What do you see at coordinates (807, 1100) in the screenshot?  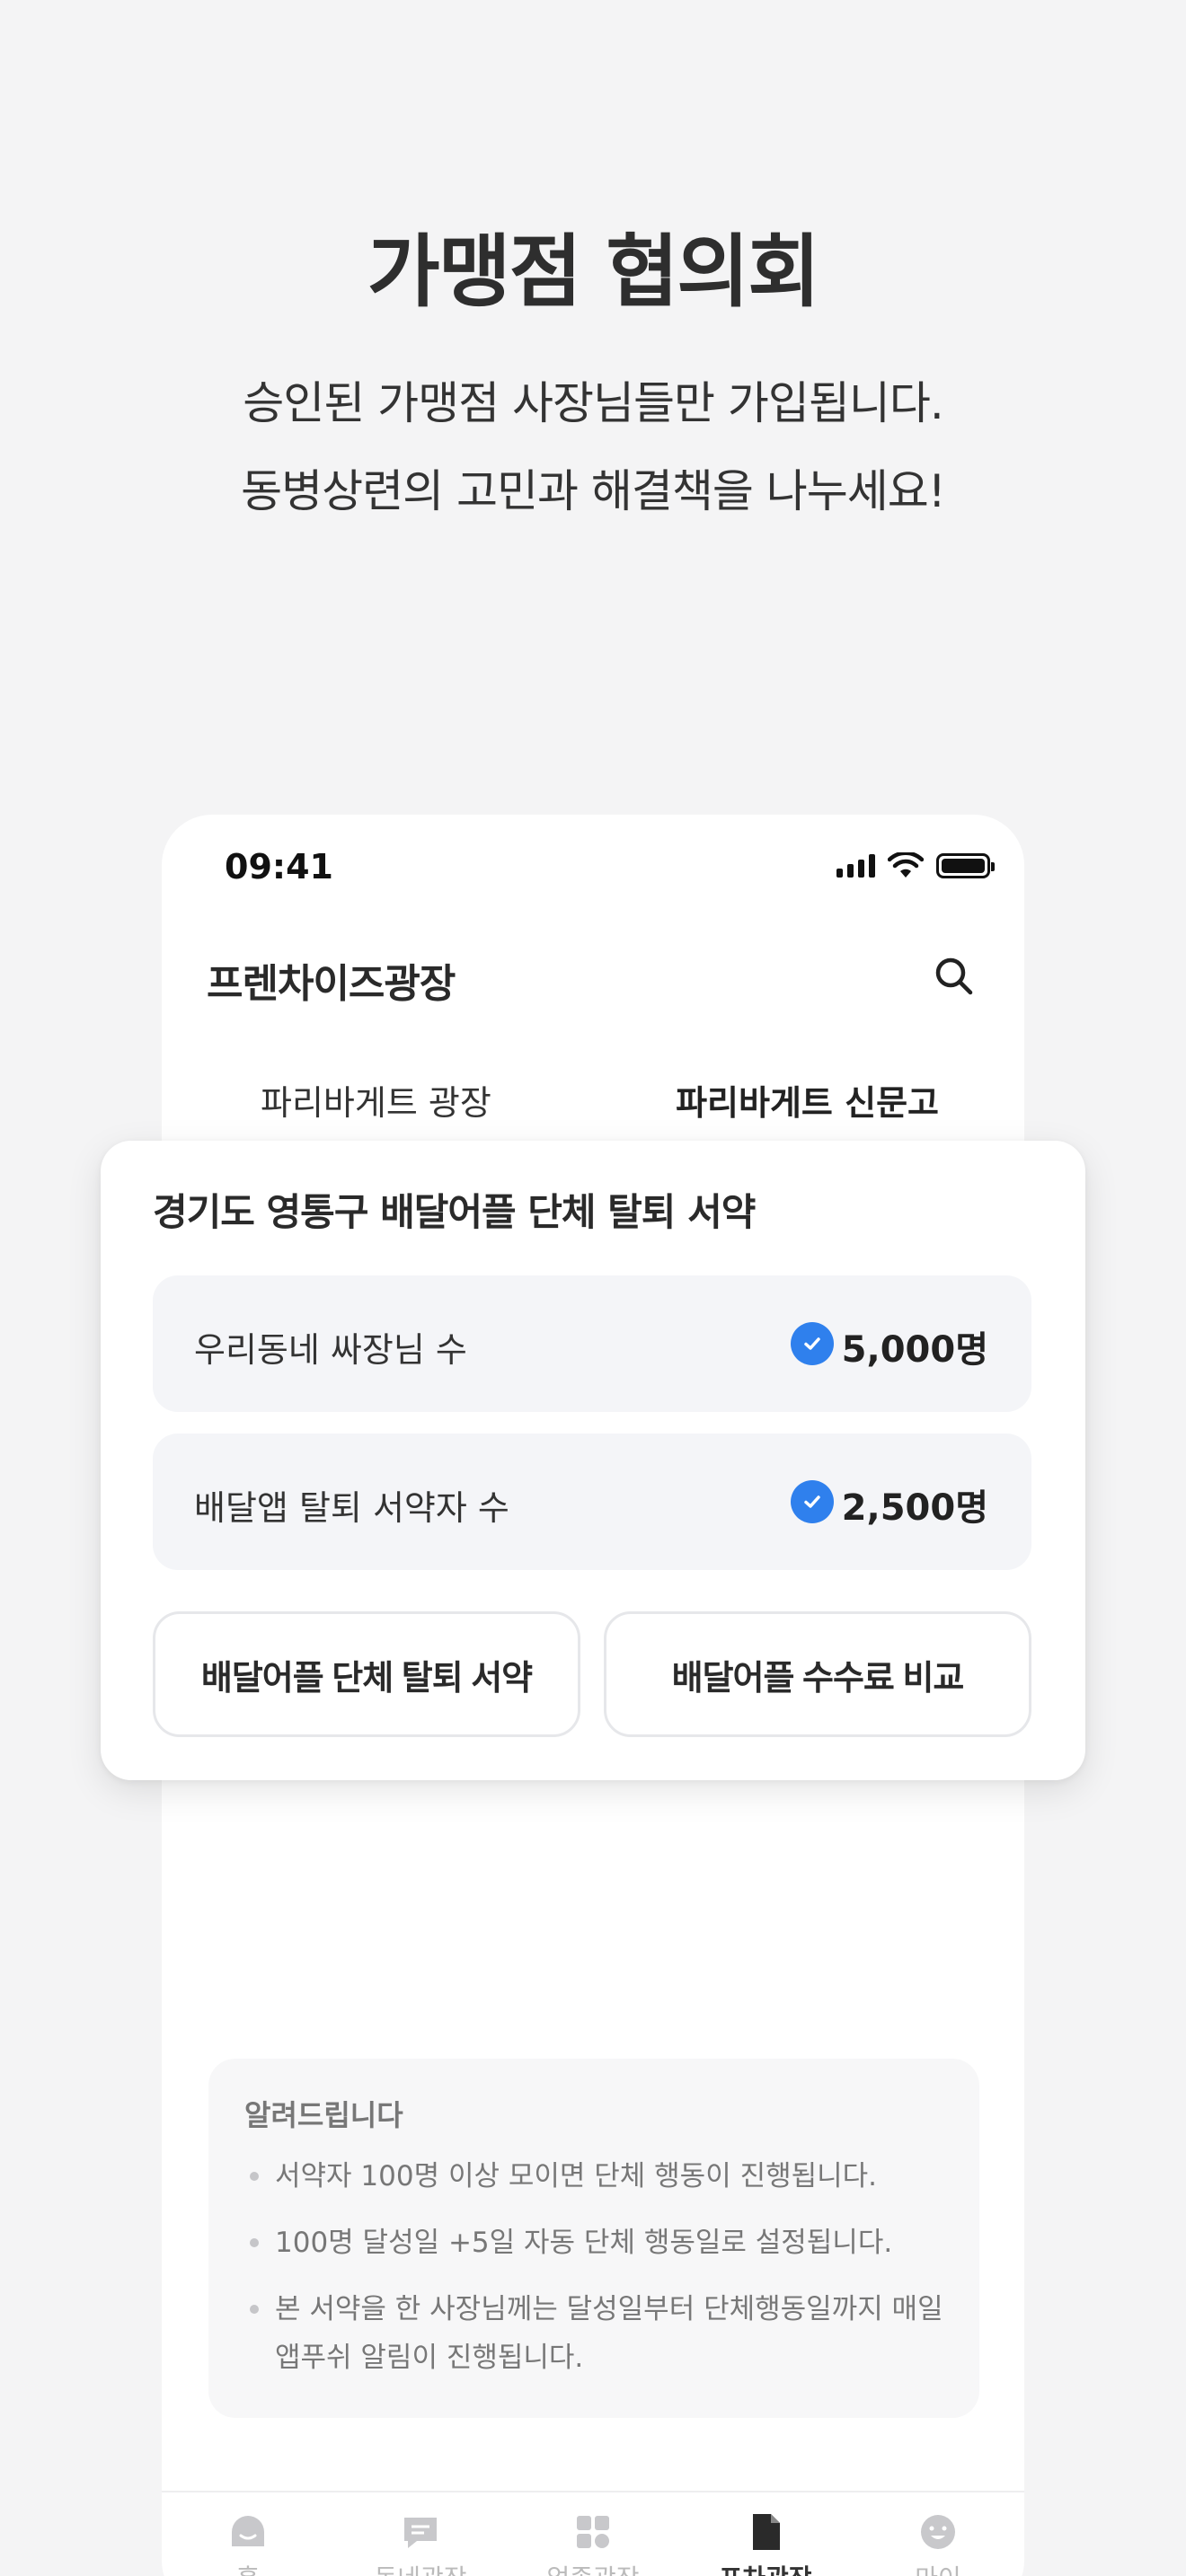 I see `tab-paris-complaints: 파리바게트 신문고` at bounding box center [807, 1100].